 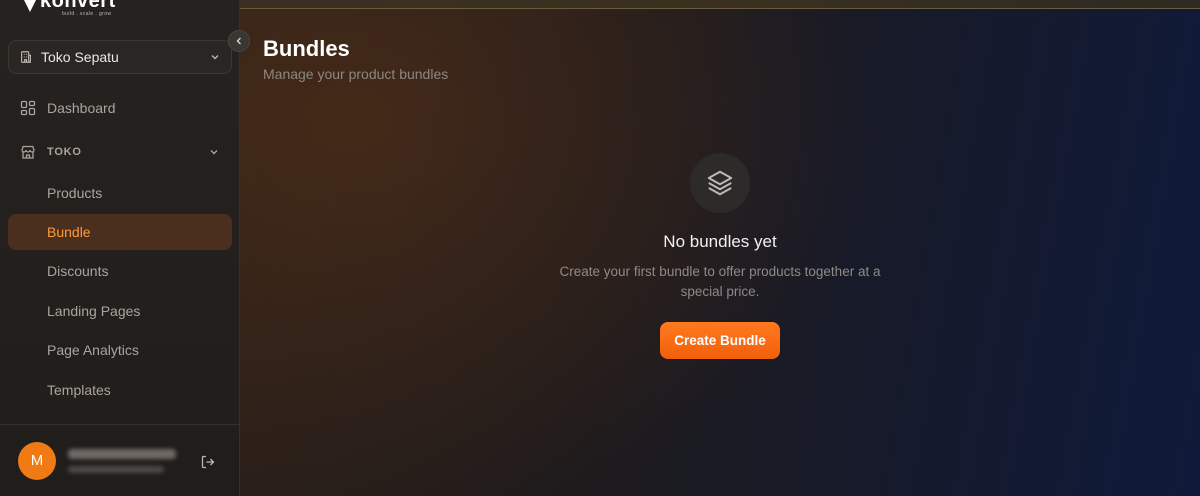 I want to click on avatar: M, so click(x=37, y=460).